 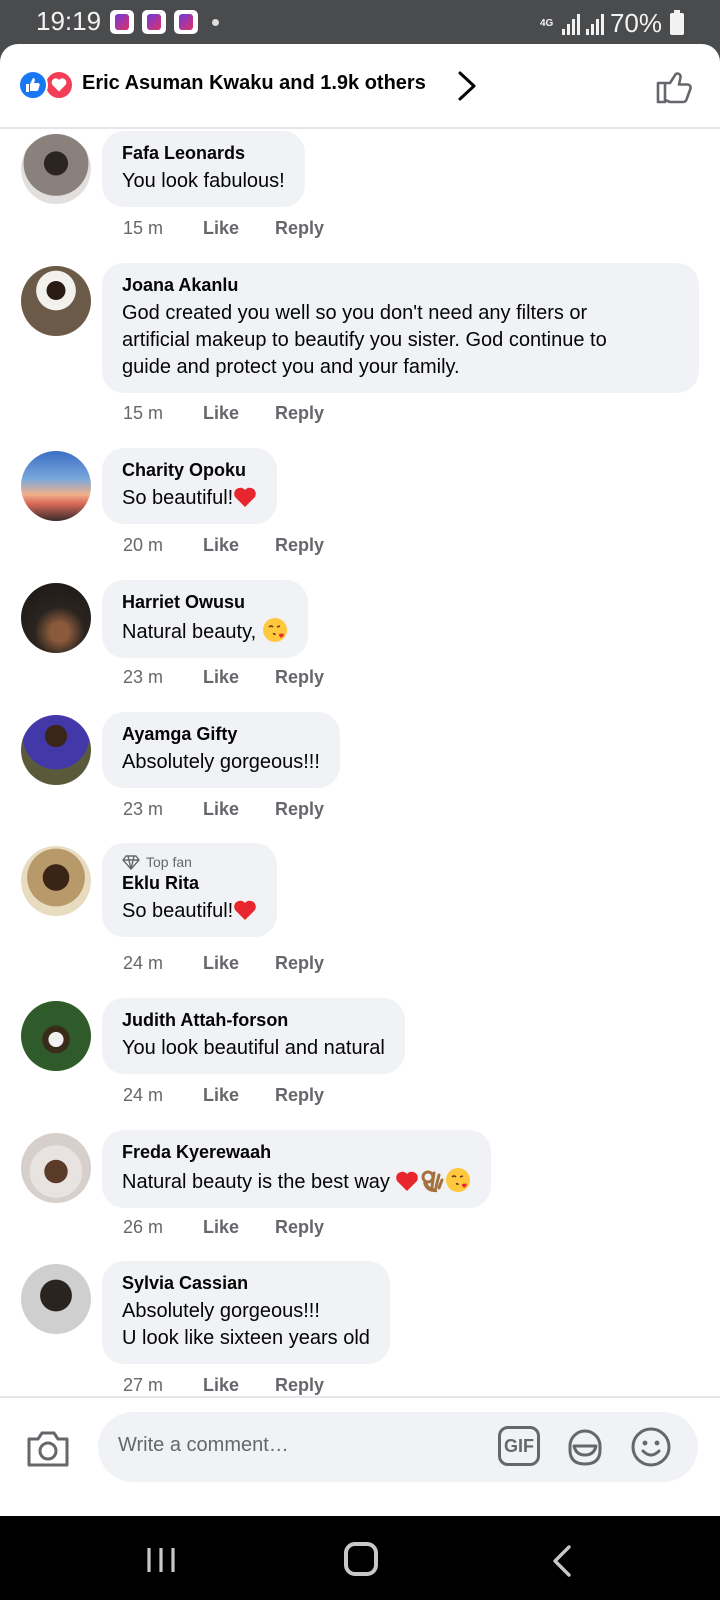 What do you see at coordinates (161, 1560) in the screenshot?
I see `recent-apps-icon` at bounding box center [161, 1560].